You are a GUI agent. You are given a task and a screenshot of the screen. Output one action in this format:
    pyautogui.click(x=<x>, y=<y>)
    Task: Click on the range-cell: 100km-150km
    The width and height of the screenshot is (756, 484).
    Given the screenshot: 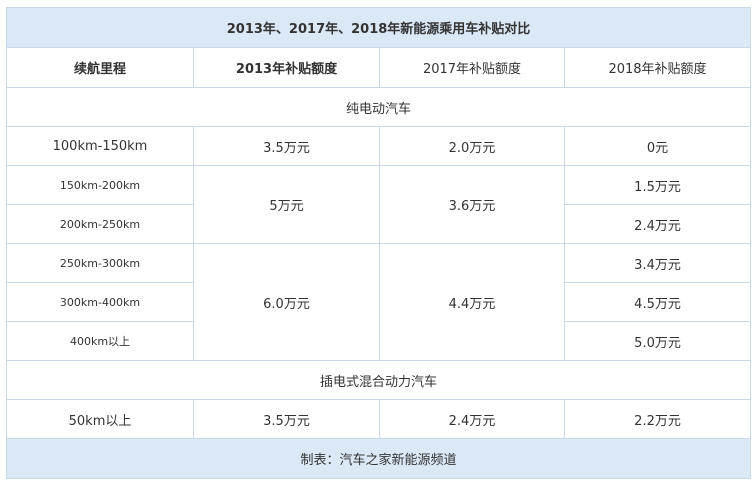 What is the action you would take?
    pyautogui.click(x=100, y=146)
    